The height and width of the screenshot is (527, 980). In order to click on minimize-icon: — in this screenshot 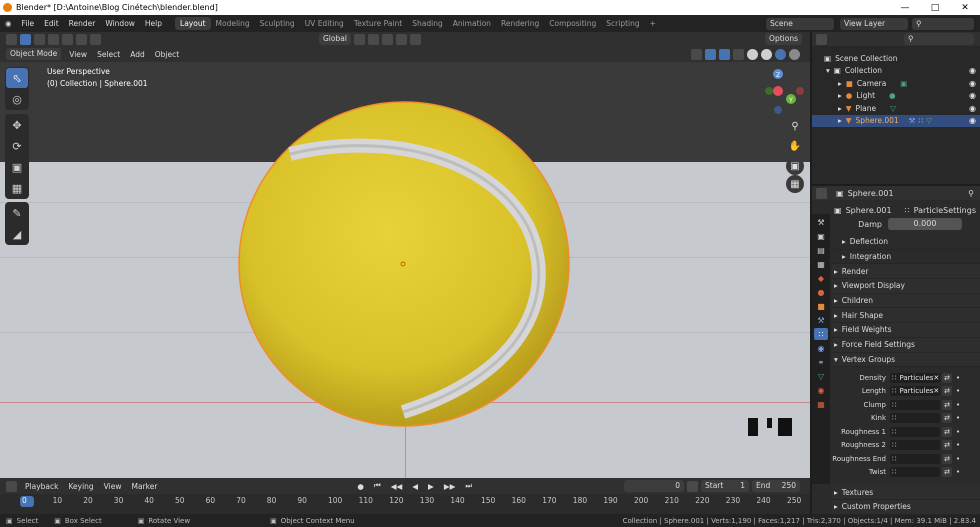, I will do `click(905, 8)`.